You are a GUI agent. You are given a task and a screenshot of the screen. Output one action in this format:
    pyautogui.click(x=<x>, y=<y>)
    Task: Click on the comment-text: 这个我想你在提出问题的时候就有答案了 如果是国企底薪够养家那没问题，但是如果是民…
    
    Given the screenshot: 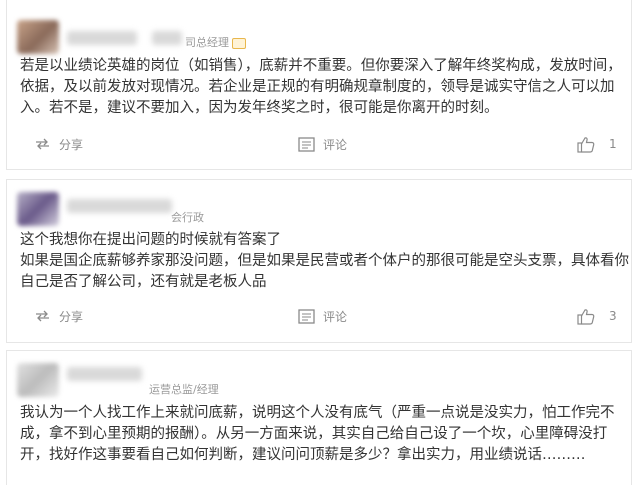 What is the action you would take?
    pyautogui.click(x=325, y=261)
    